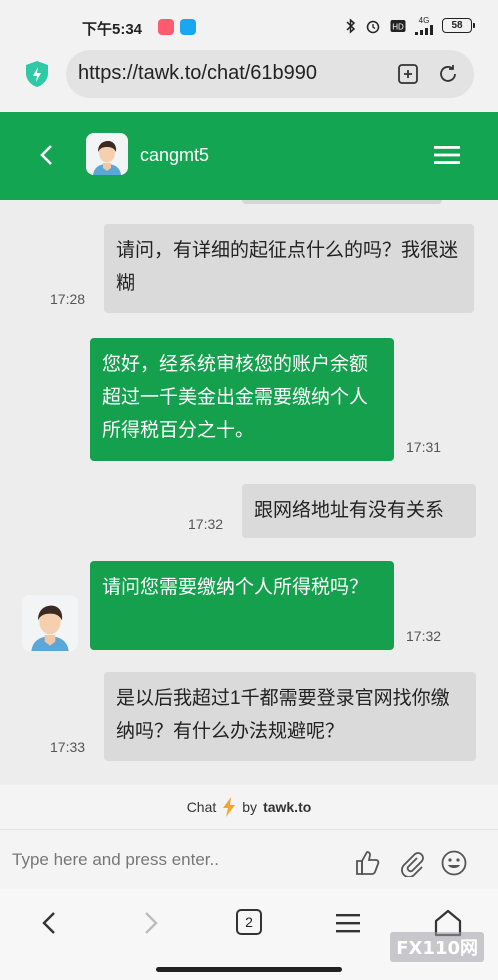 The height and width of the screenshot is (980, 498). I want to click on status-bar: 下午5:34 HD 4G 58, so click(249, 25).